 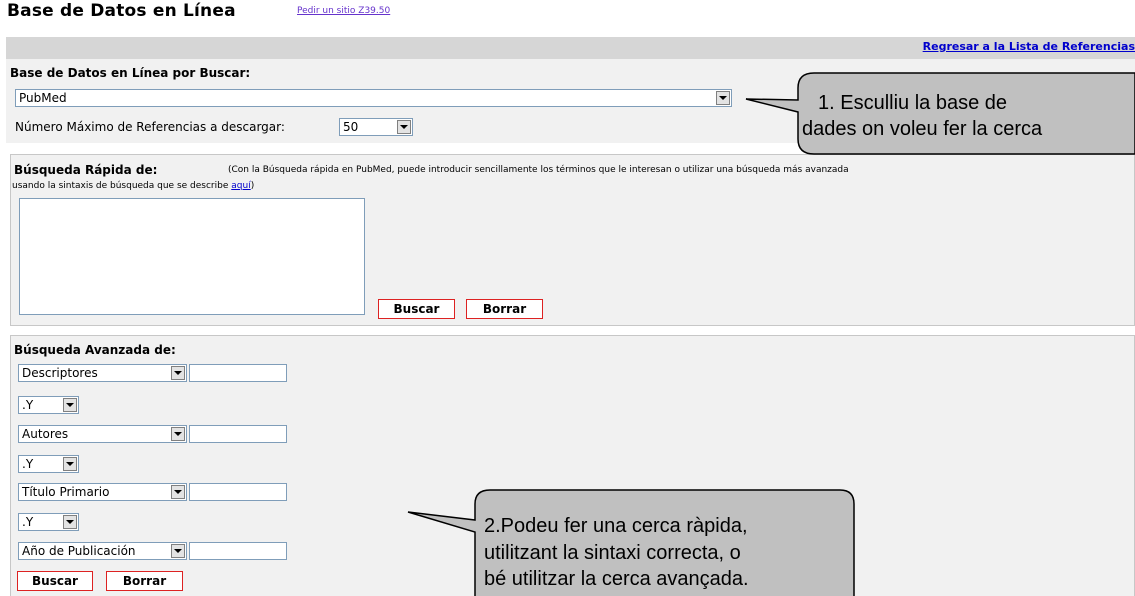 What do you see at coordinates (416, 309) in the screenshot?
I see `quick-search-button: Buscar` at bounding box center [416, 309].